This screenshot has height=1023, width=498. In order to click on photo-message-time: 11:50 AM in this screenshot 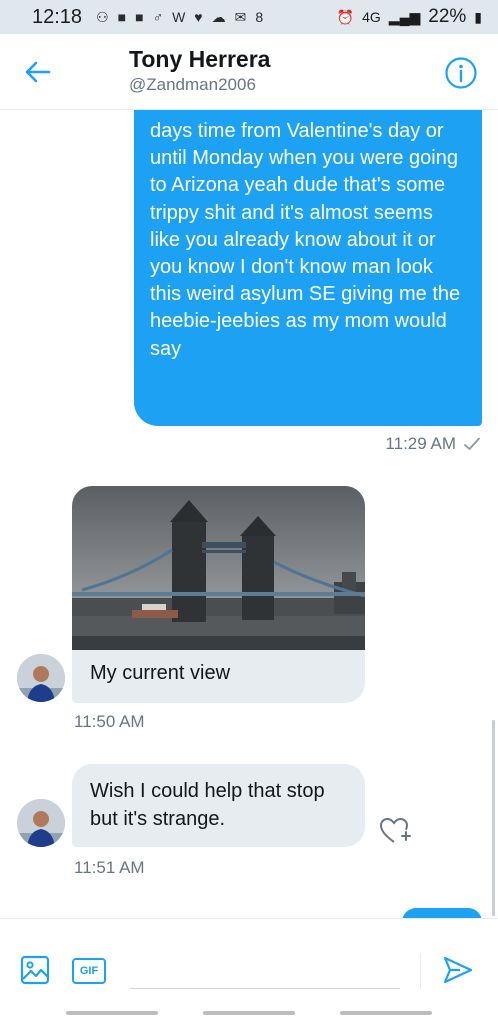, I will do `click(109, 721)`.